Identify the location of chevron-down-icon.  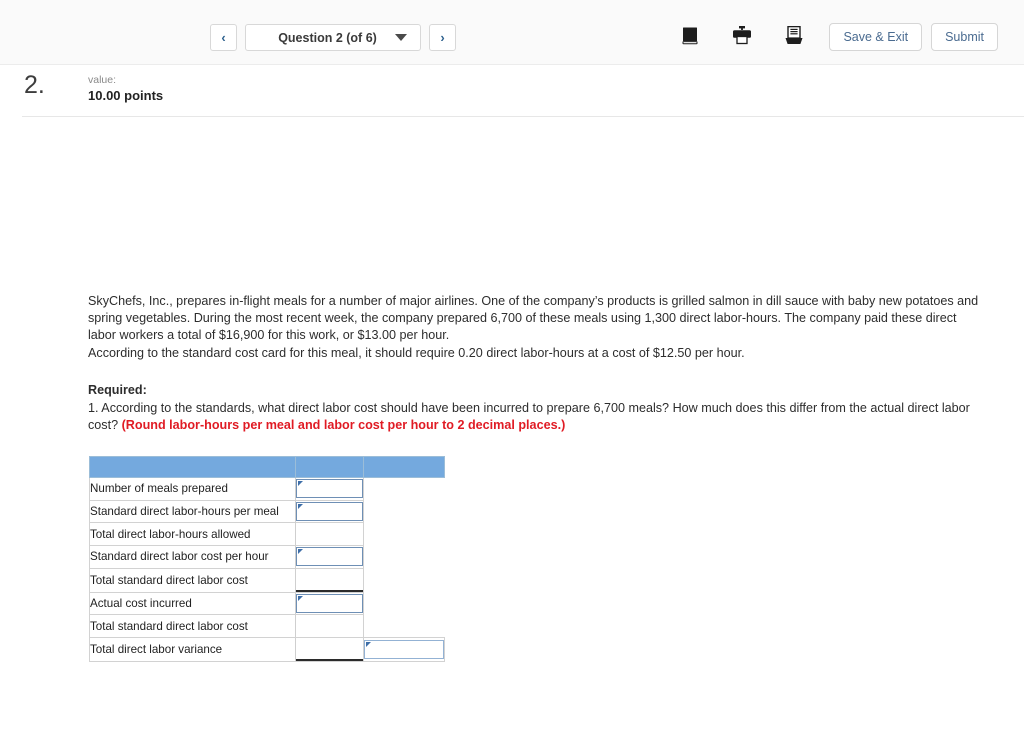
(401, 37).